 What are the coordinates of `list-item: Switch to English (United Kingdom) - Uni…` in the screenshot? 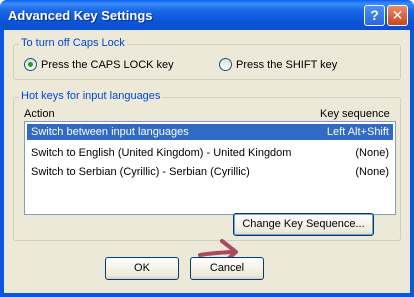 It's located at (210, 153).